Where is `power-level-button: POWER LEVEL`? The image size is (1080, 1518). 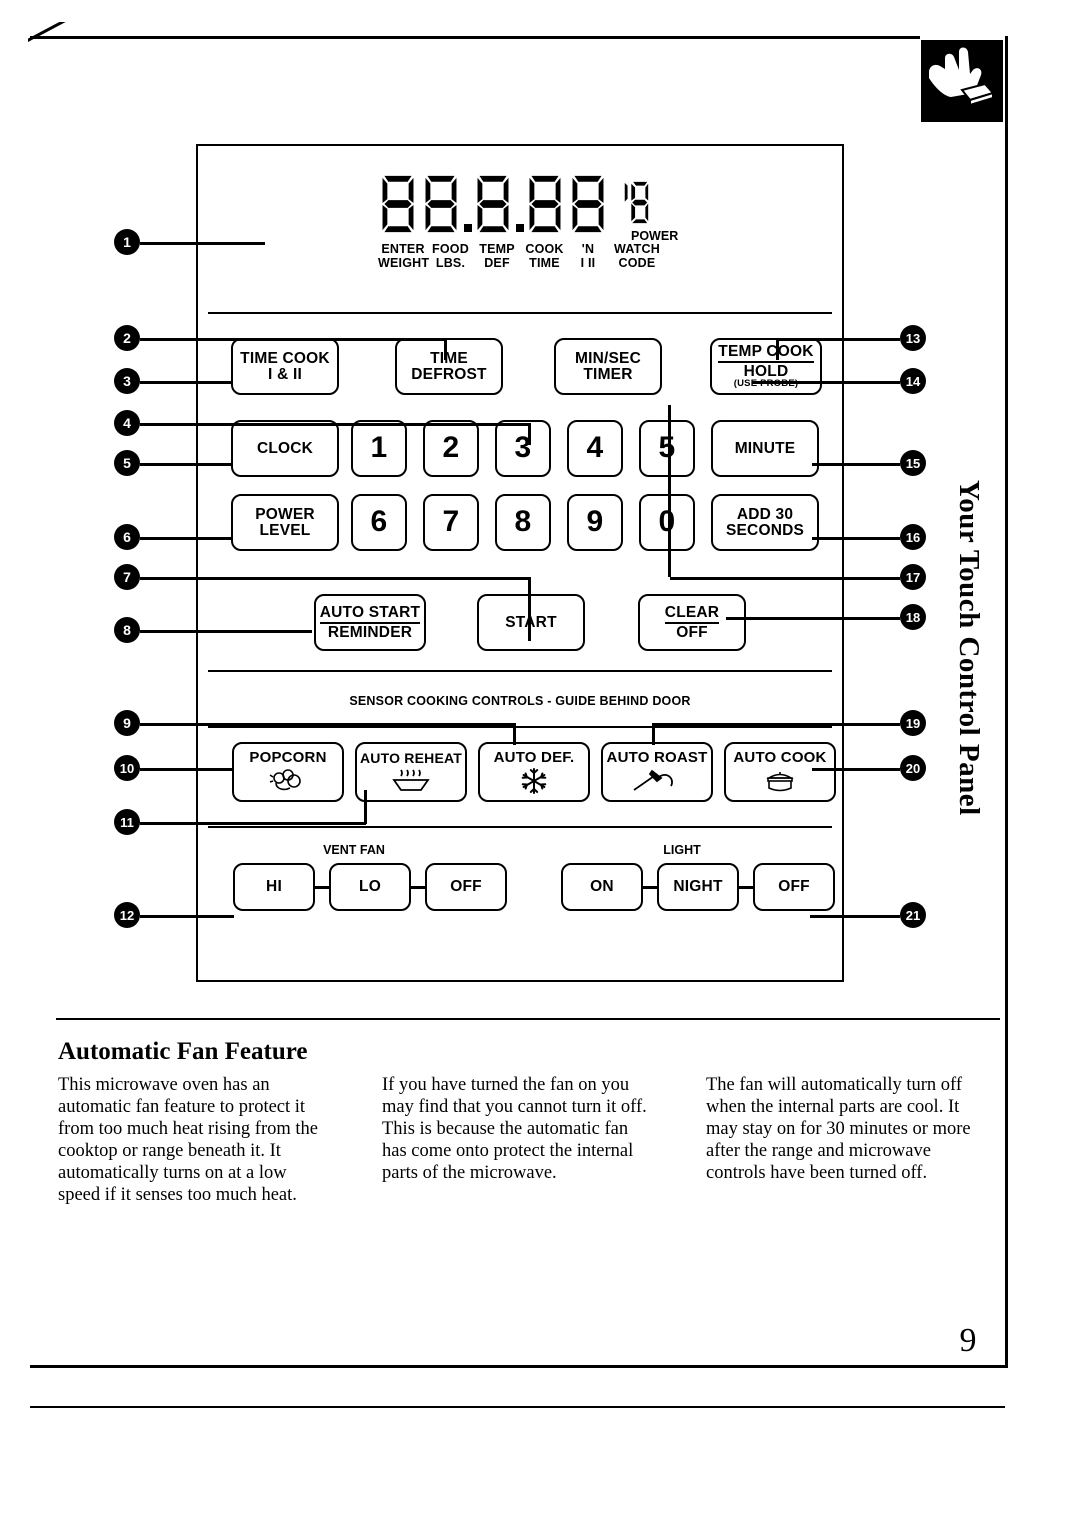 power-level-button: POWER LEVEL is located at coordinates (285, 522).